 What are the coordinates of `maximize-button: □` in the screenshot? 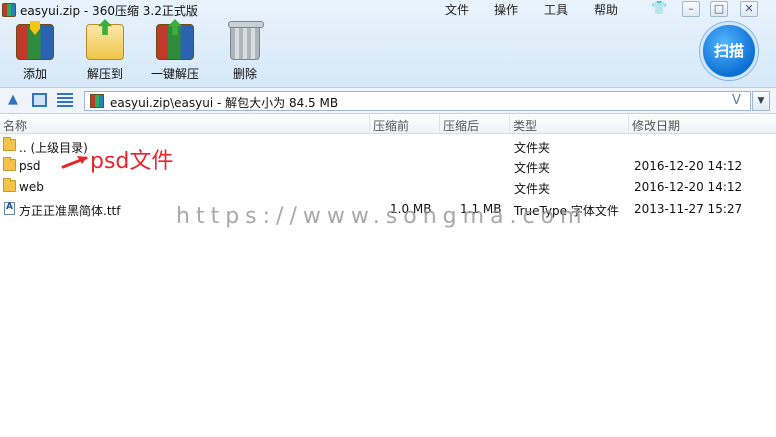 It's located at (719, 9).